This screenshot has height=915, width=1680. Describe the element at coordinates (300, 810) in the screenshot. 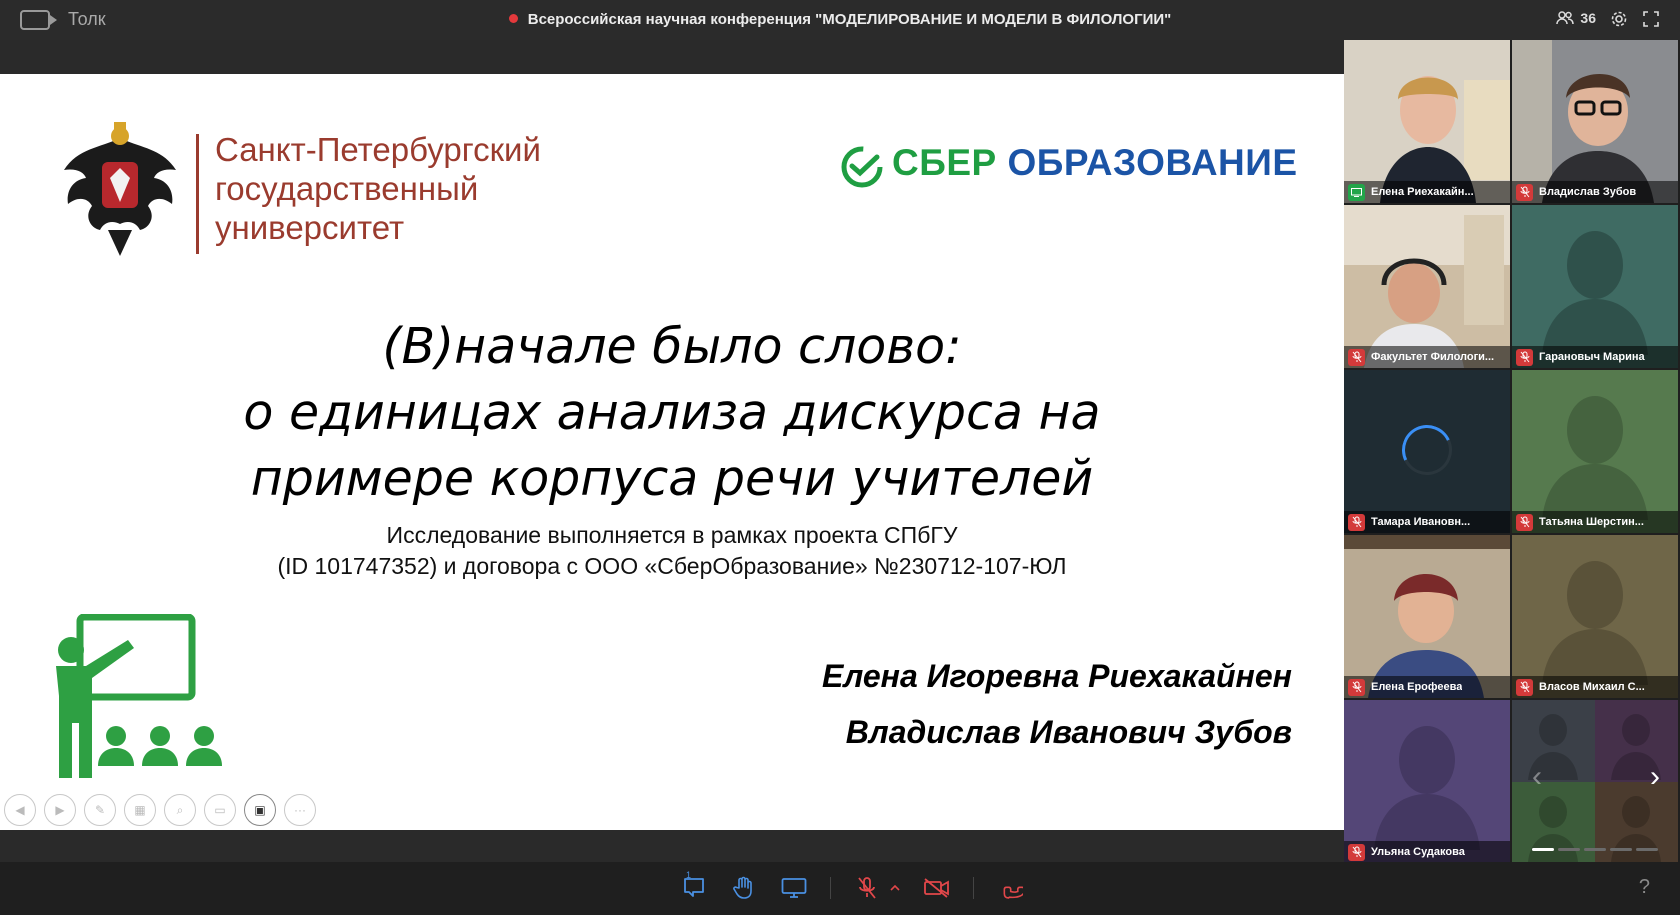

I see `more-options-button: ···` at that location.